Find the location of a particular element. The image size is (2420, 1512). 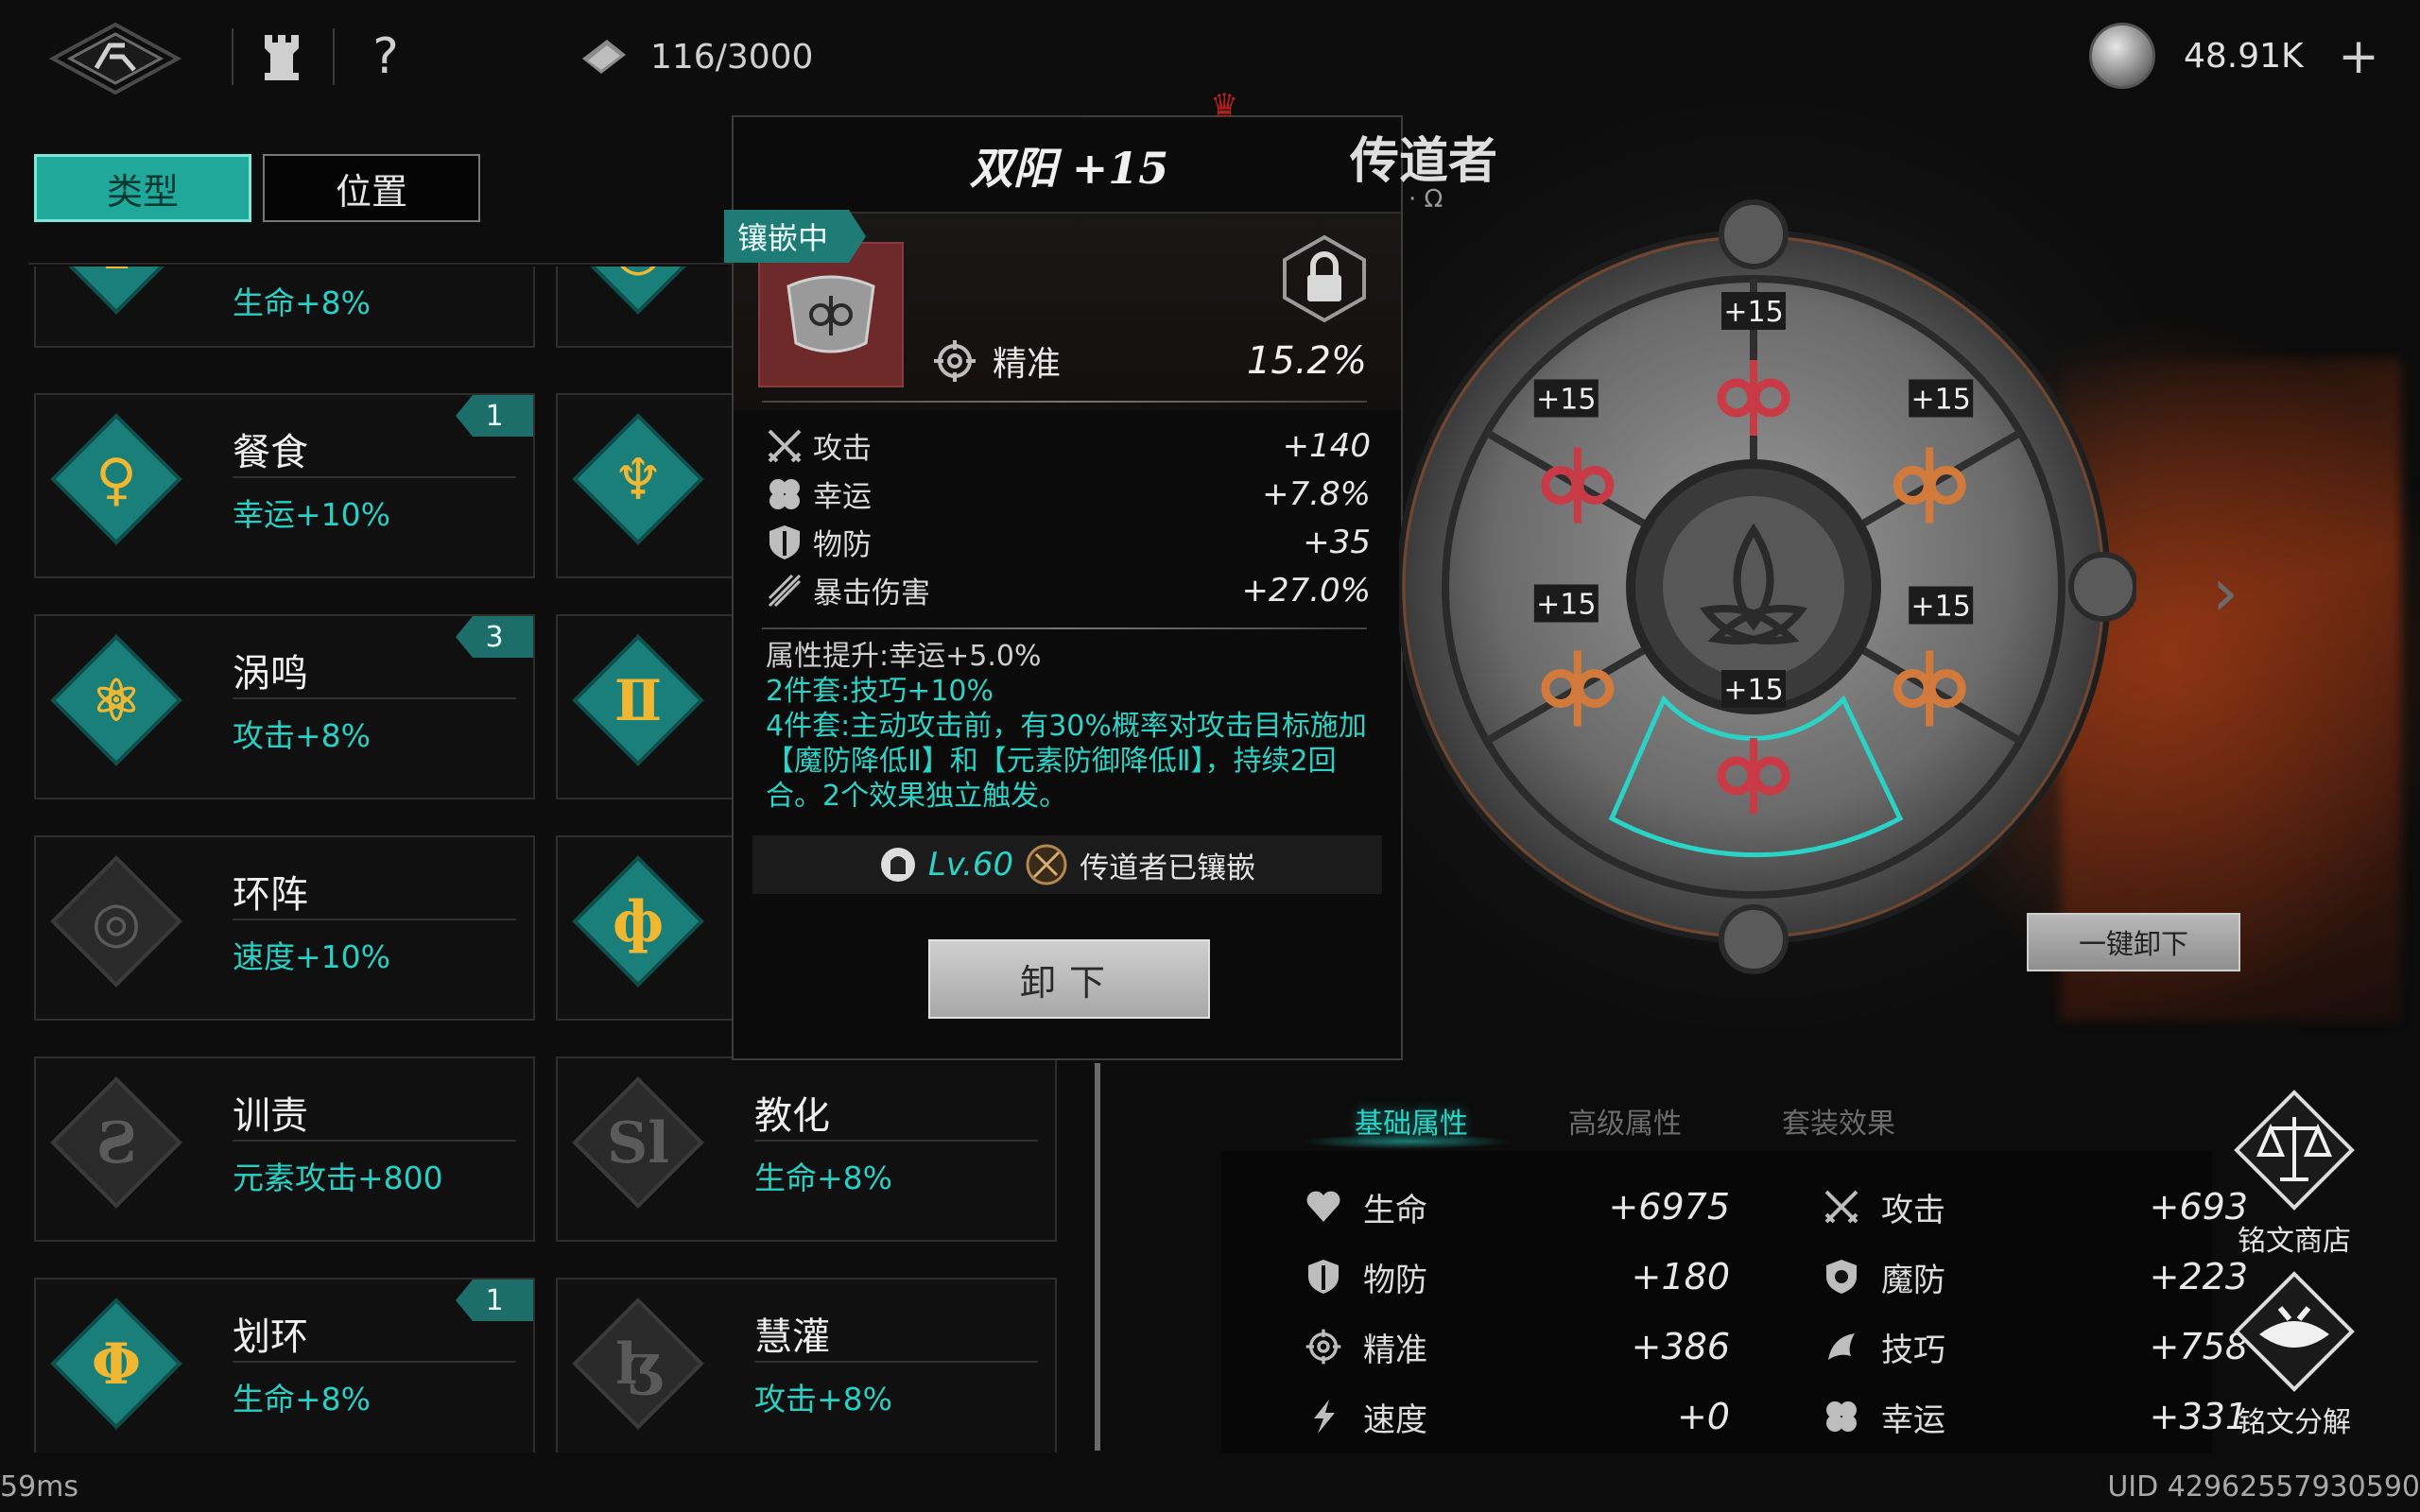

tower-icon is located at coordinates (282, 57).